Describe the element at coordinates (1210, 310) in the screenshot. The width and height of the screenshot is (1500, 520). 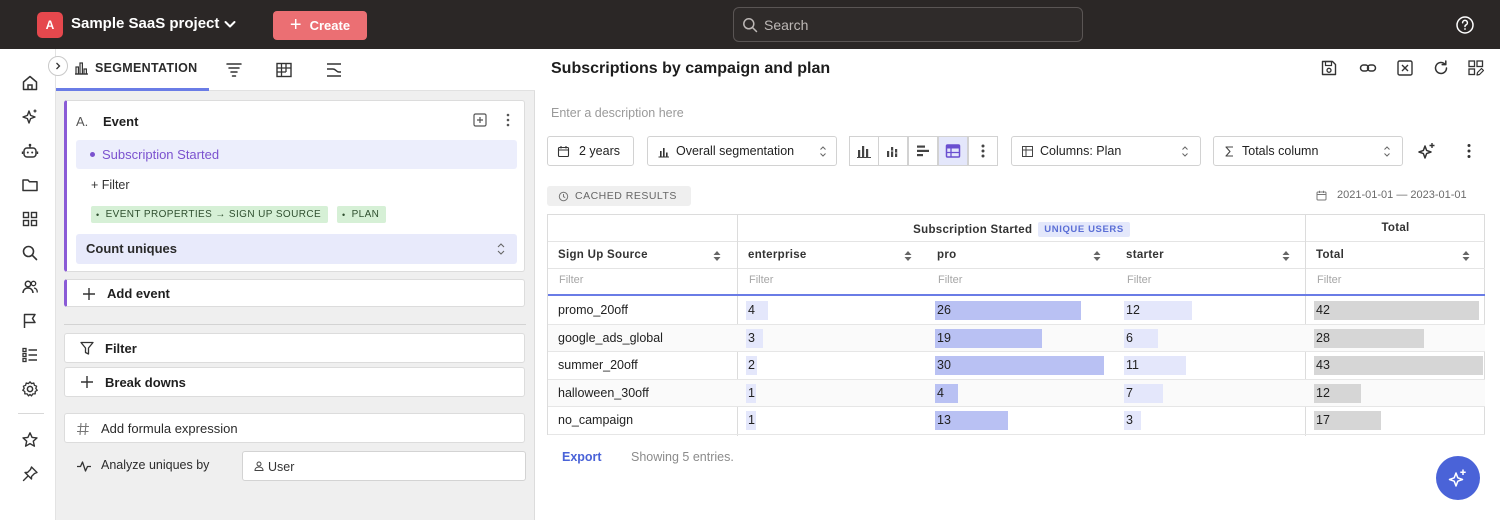
I see `cell-starter: 12` at that location.